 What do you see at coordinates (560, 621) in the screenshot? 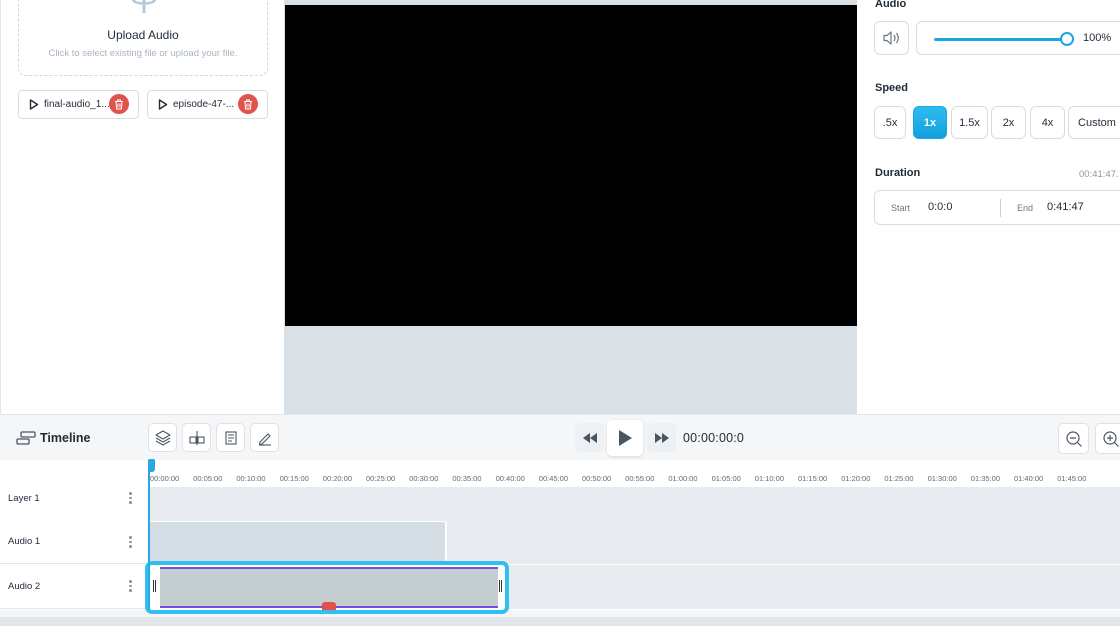
I see `horizontal-scrollbar` at bounding box center [560, 621].